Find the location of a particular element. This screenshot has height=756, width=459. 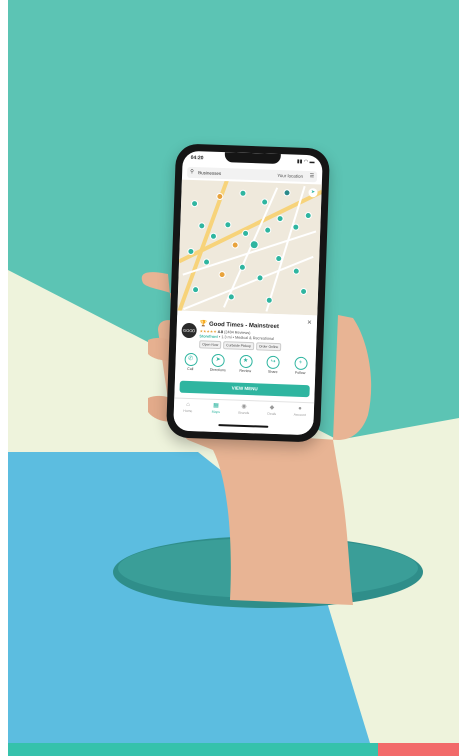

action-label: Review is located at coordinates (245, 371).